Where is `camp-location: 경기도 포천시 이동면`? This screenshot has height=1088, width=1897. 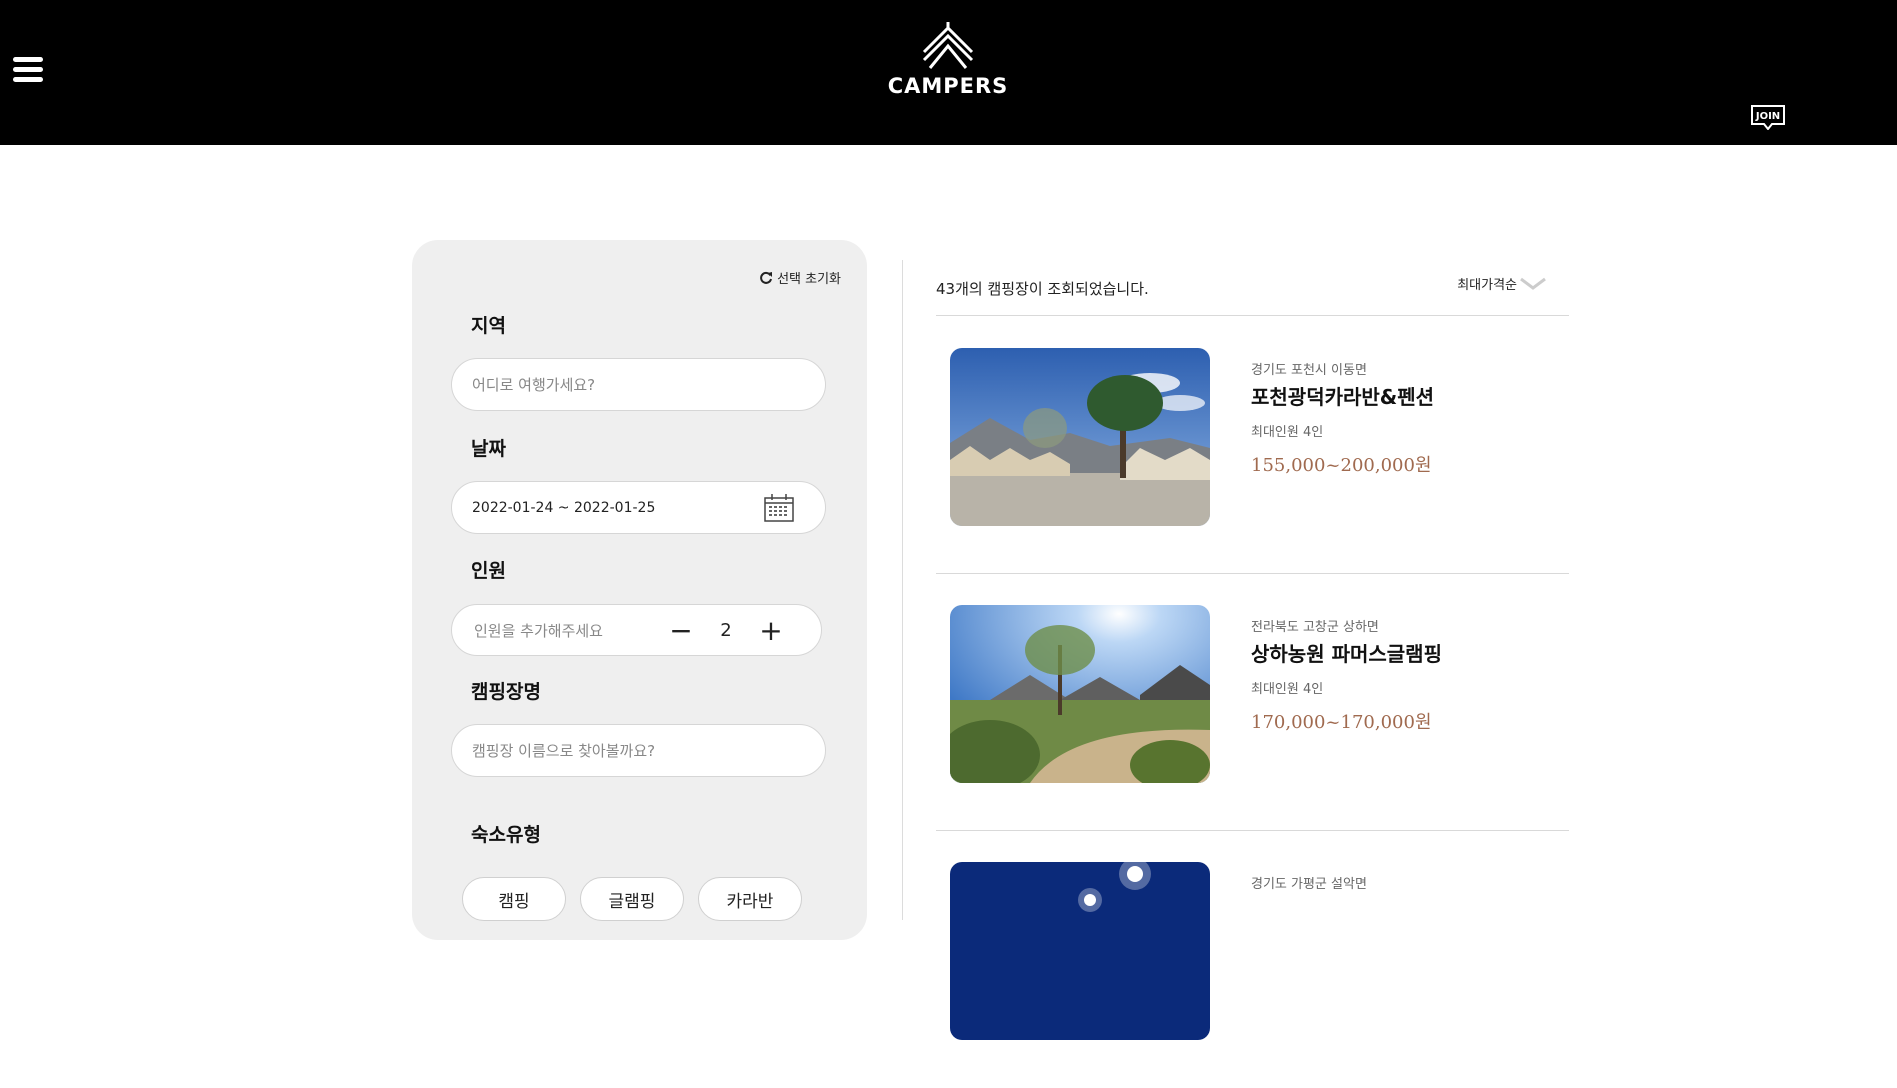 camp-location: 경기도 포천시 이동면 is located at coordinates (1309, 370).